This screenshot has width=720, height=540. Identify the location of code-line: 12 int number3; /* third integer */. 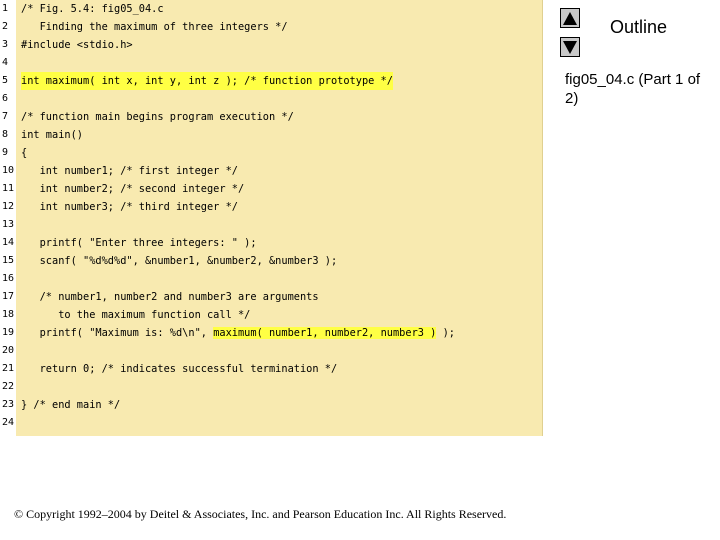
(271, 207).